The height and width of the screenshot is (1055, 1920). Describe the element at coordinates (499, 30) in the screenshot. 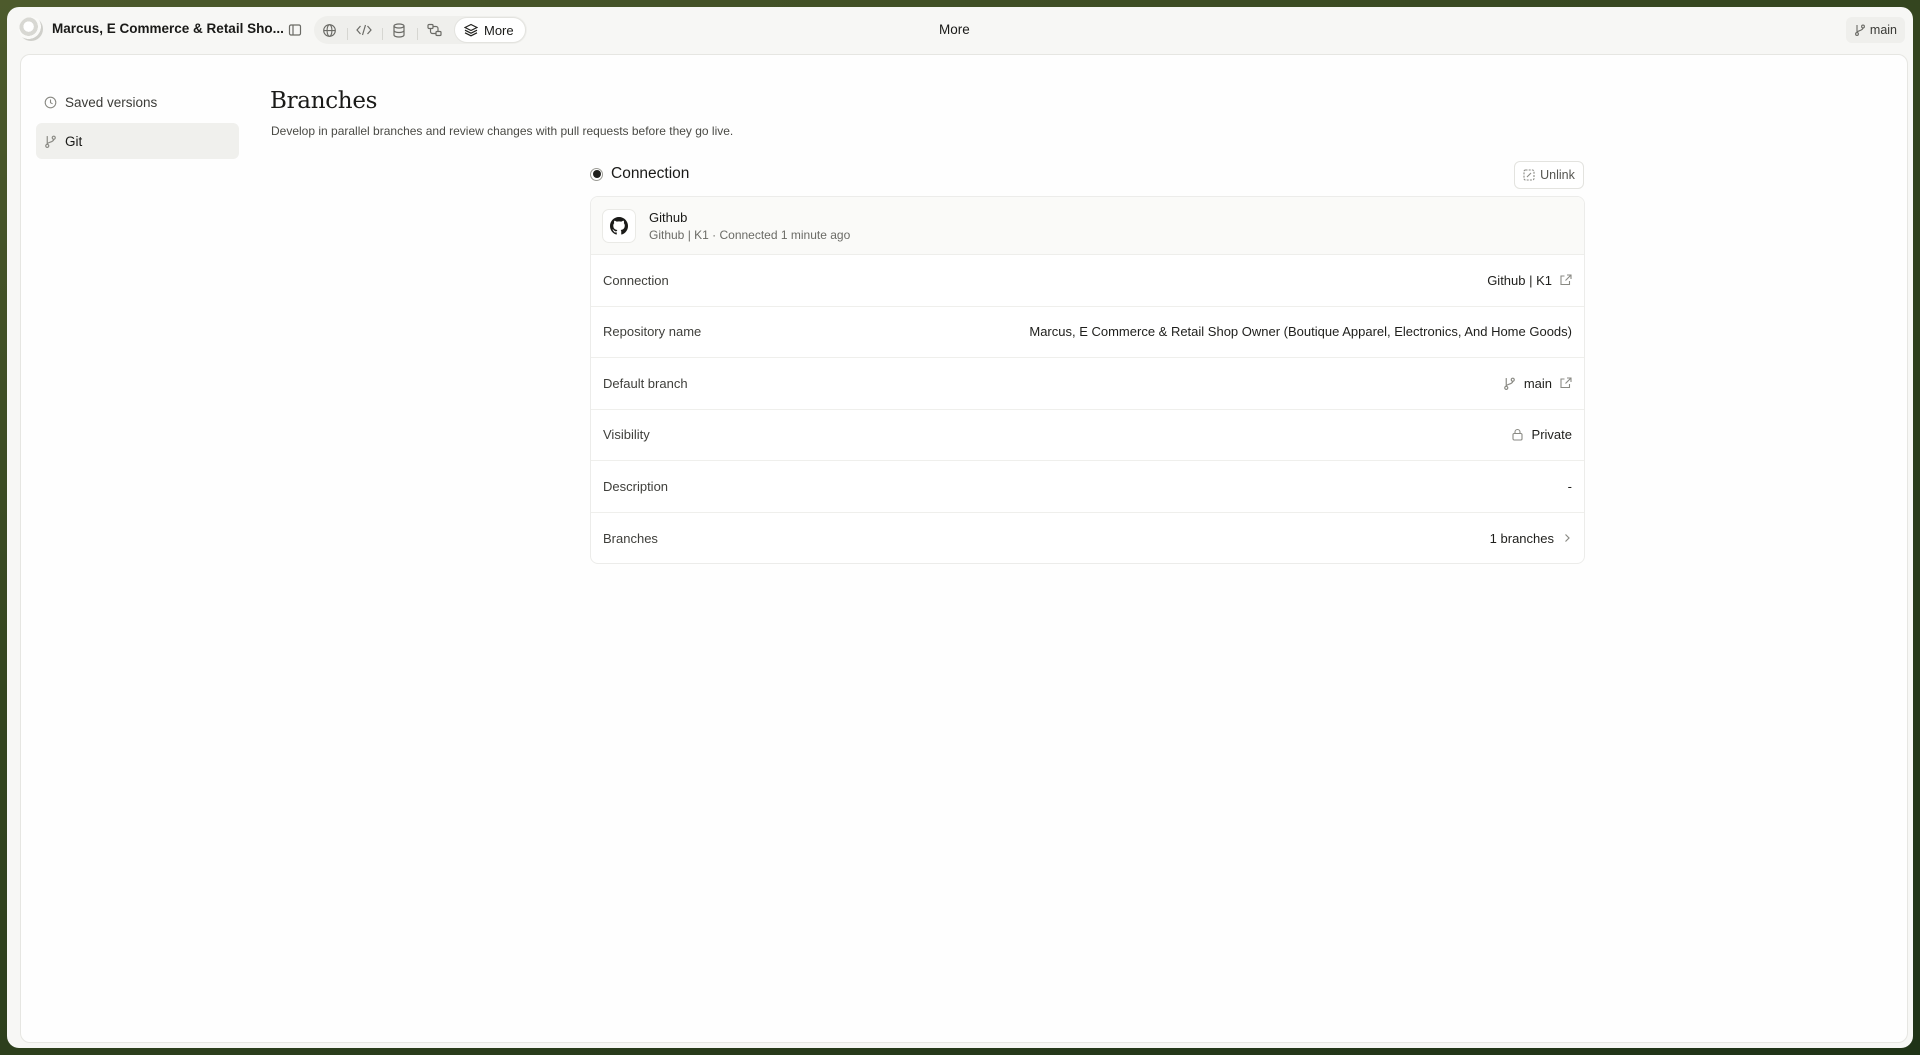

I see `more-button-label: More` at that location.